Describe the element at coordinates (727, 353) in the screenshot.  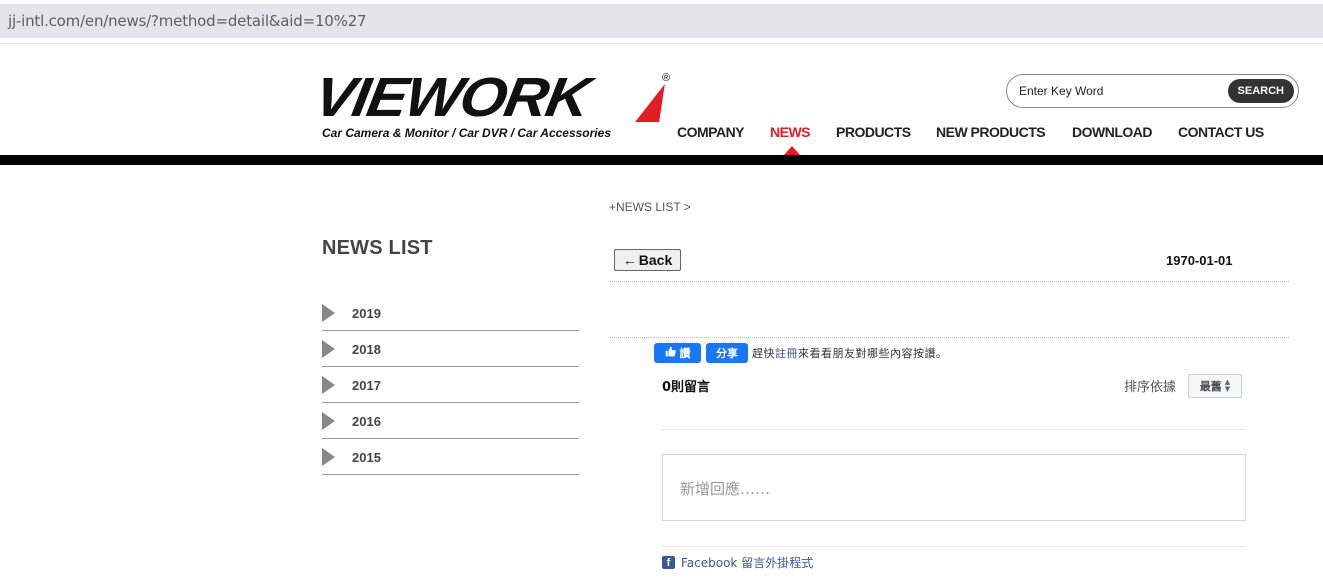
I see `fb-share-button: 分享` at that location.